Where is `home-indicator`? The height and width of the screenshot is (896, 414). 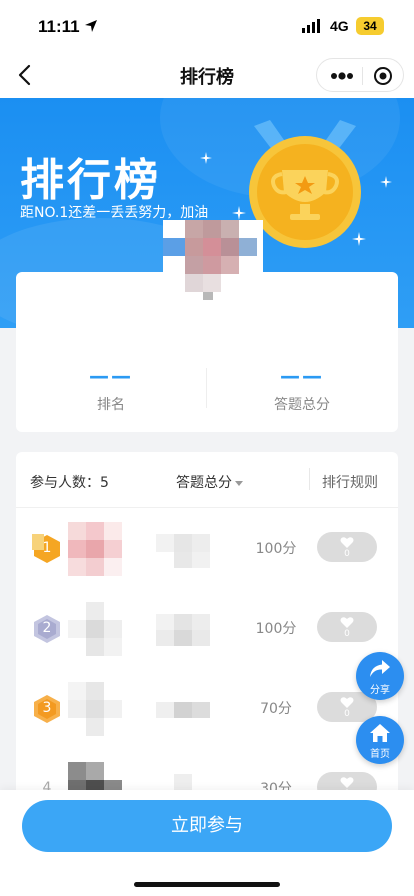 home-indicator is located at coordinates (207, 884).